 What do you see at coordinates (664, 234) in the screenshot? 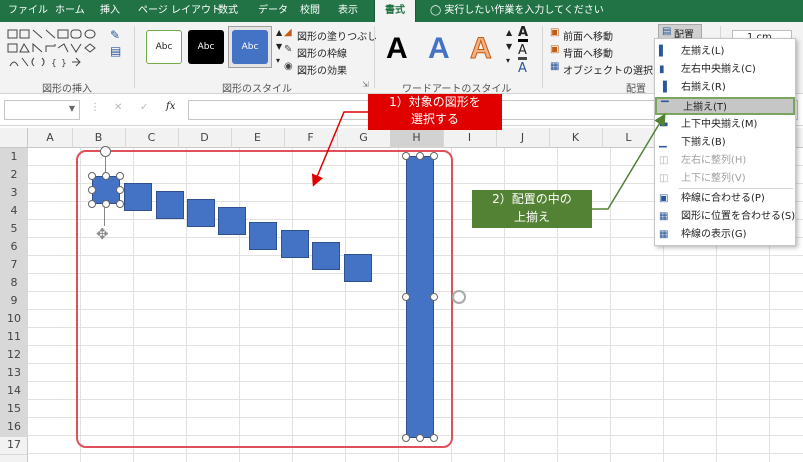
I see `view-gridlines-icon: ▦` at bounding box center [664, 234].